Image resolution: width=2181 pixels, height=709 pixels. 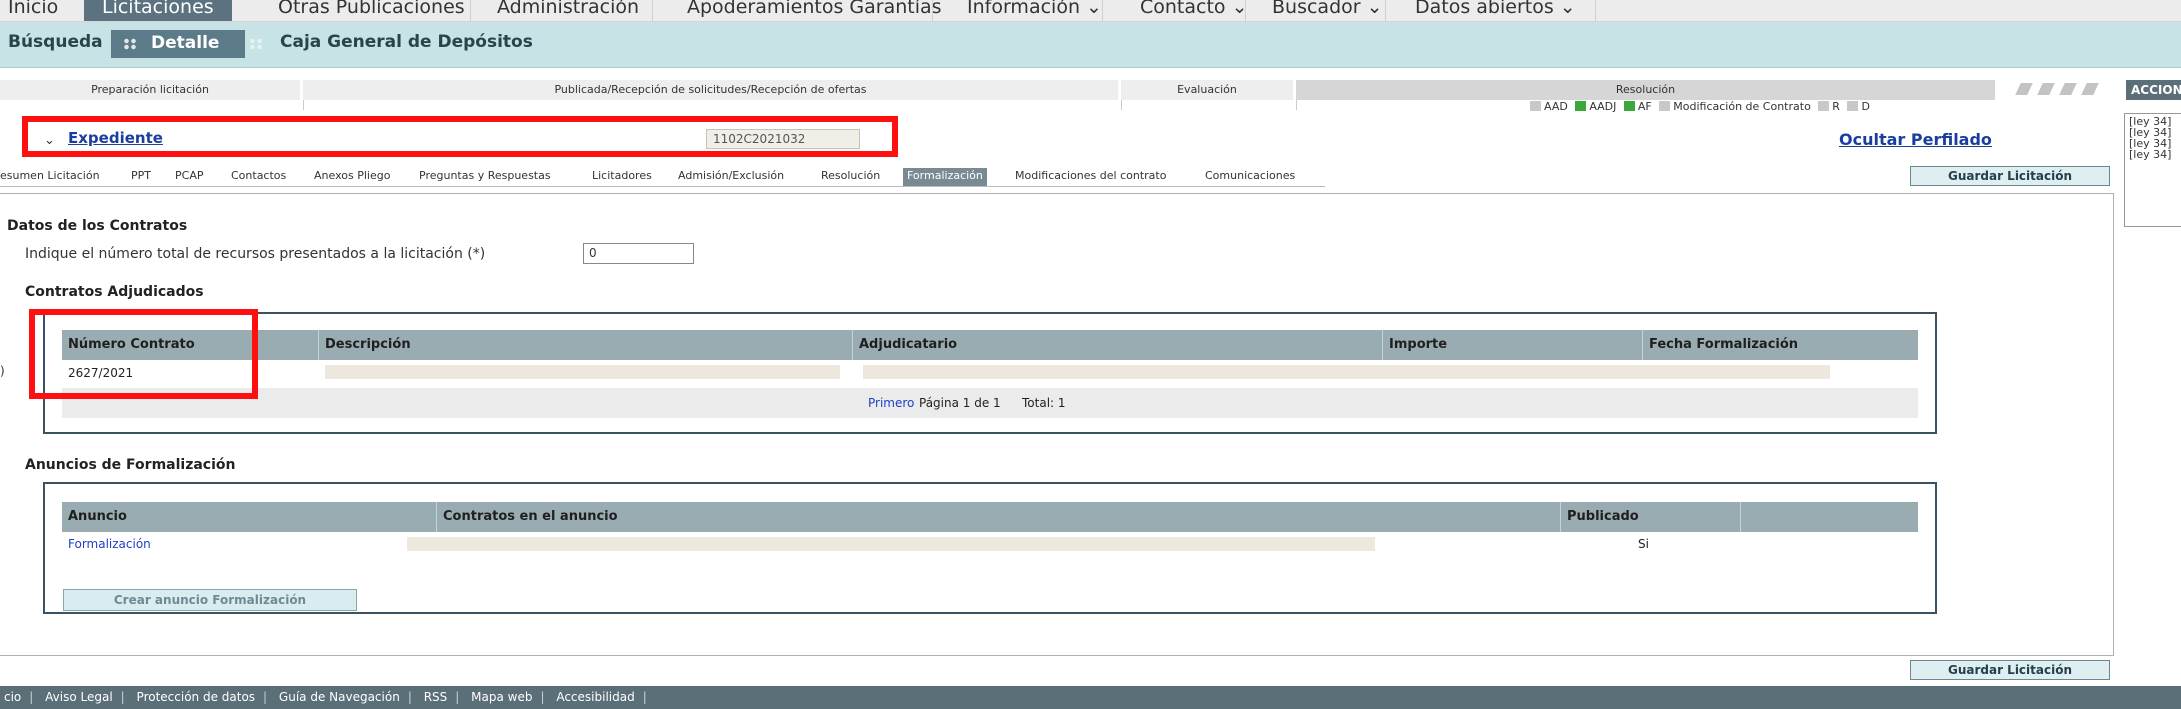 What do you see at coordinates (2010, 176) in the screenshot?
I see `guardar-licitacion-button: Guardar Licitación` at bounding box center [2010, 176].